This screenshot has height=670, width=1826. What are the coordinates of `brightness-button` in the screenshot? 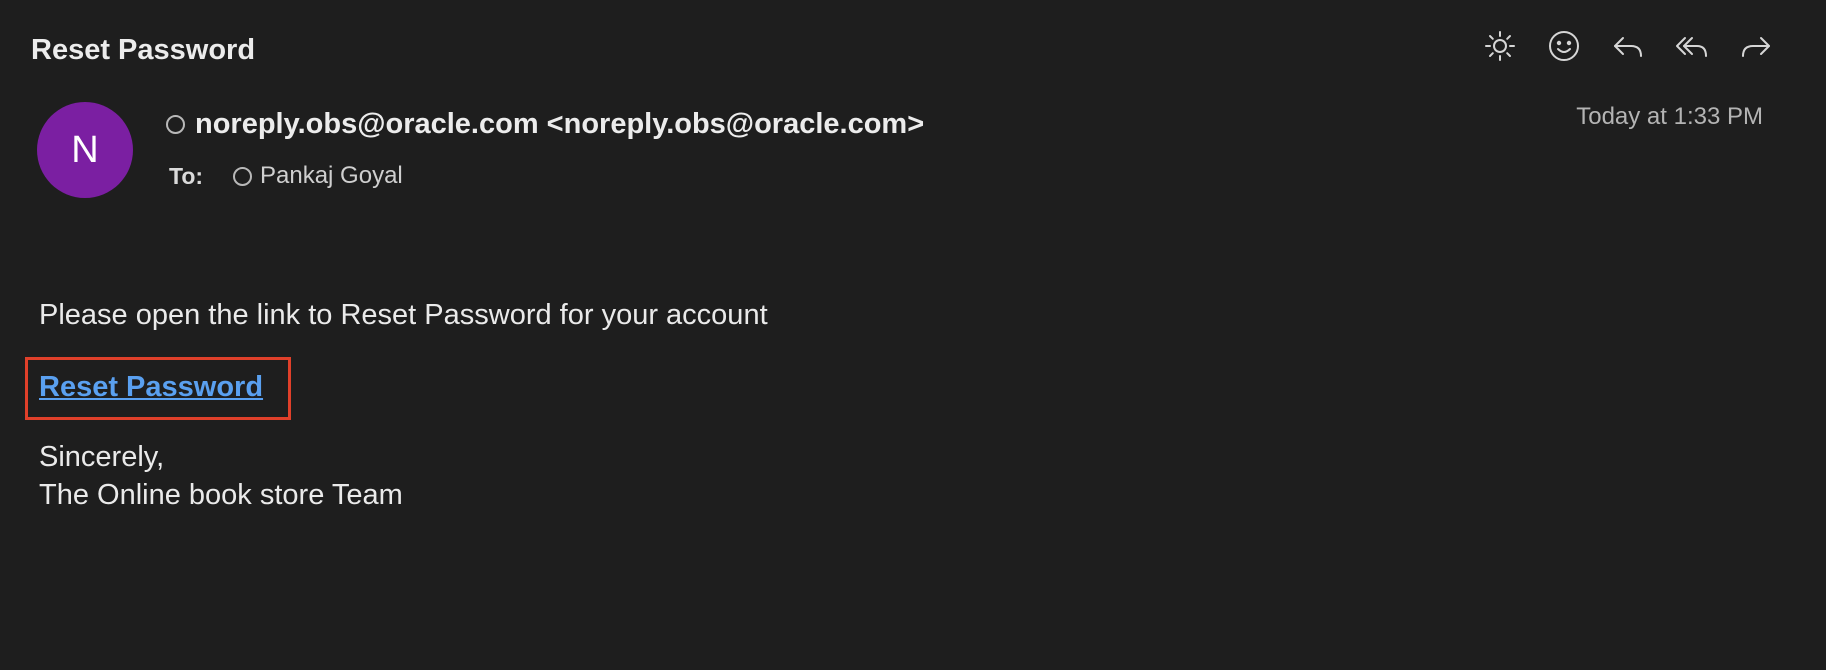 It's located at (1500, 46).